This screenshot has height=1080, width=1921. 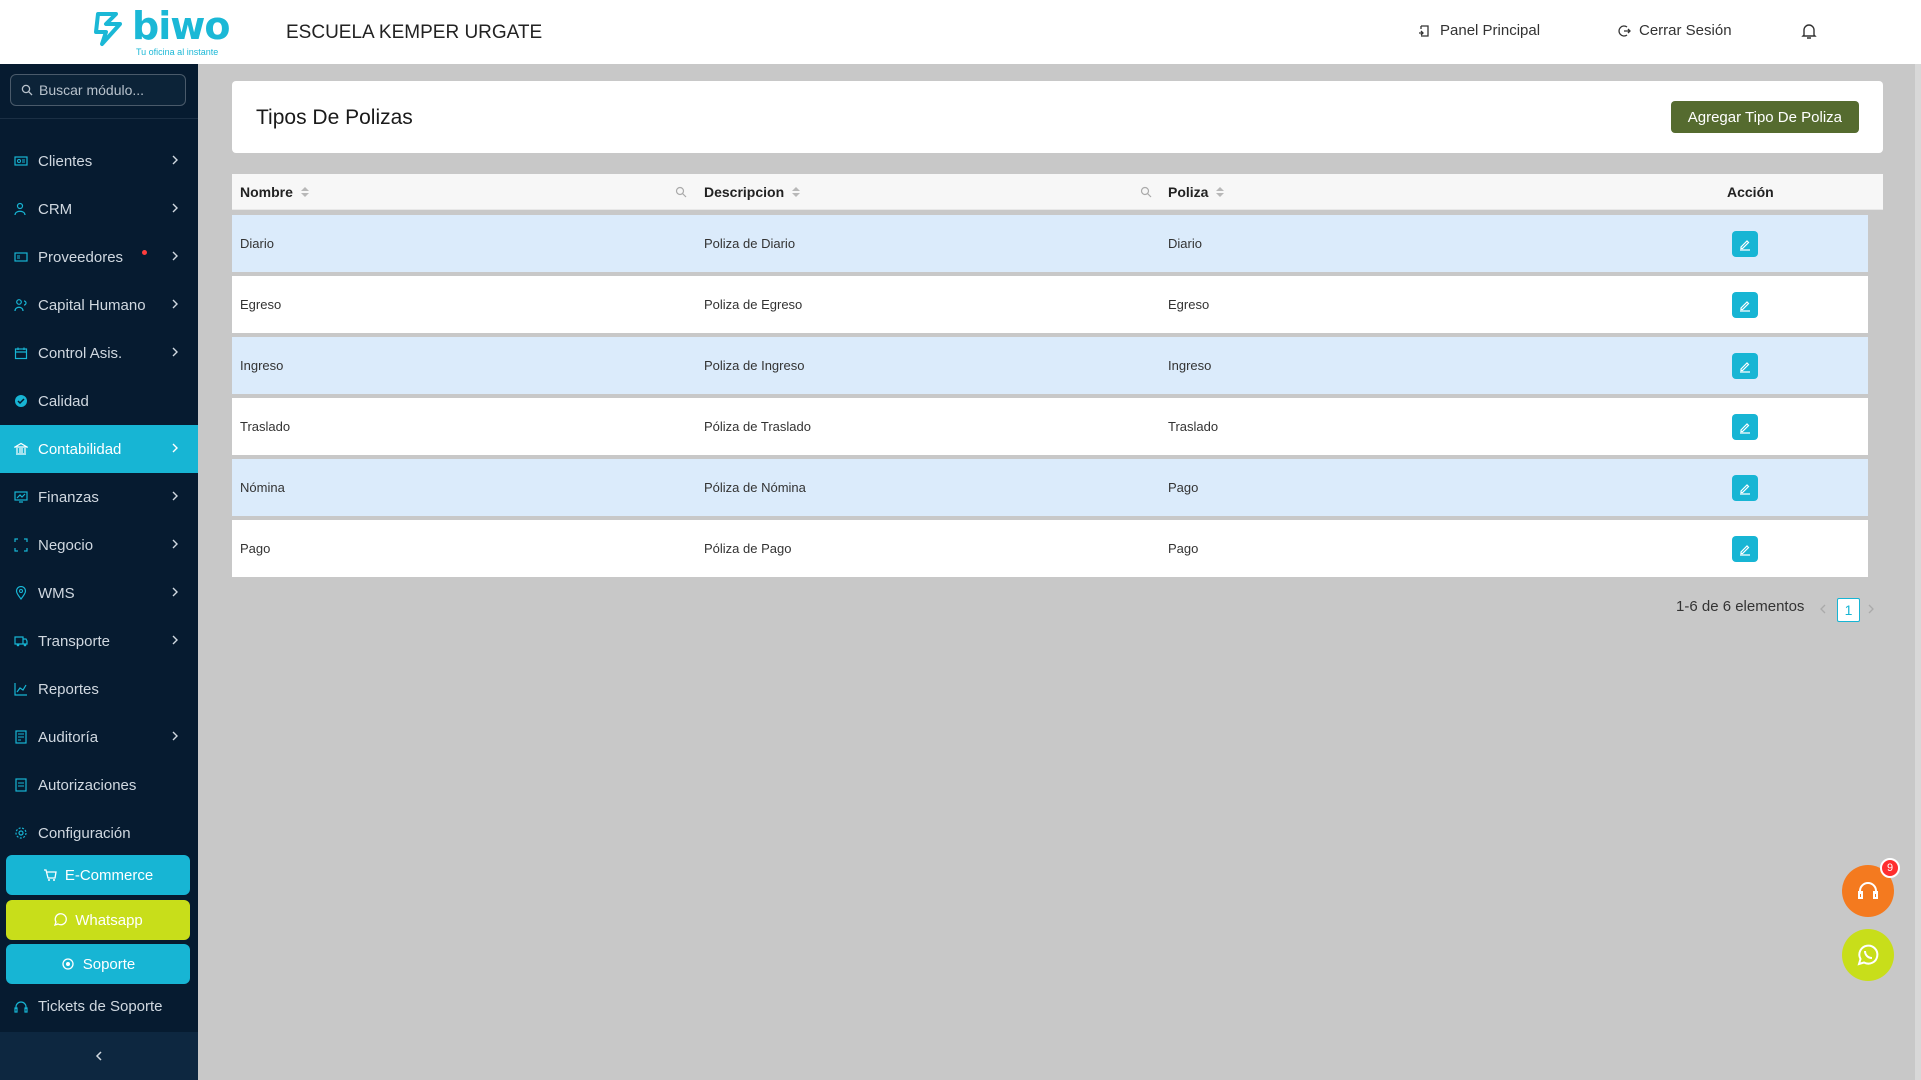 I want to click on support-tickets-link: Tickets de Soporte, so click(x=88, y=1006).